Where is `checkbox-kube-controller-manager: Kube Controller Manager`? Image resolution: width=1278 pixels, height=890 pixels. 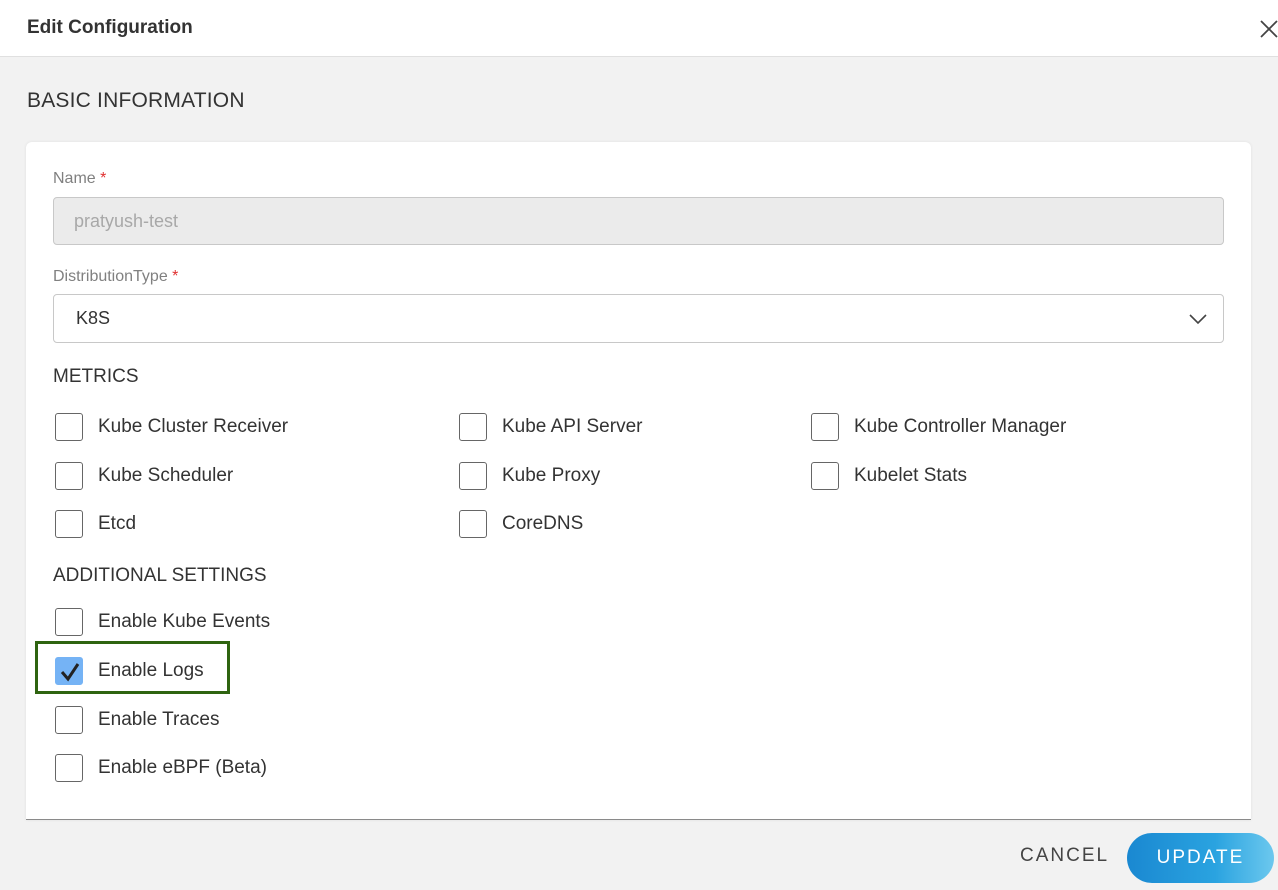 checkbox-kube-controller-manager: Kube Controller Manager is located at coordinates (938, 427).